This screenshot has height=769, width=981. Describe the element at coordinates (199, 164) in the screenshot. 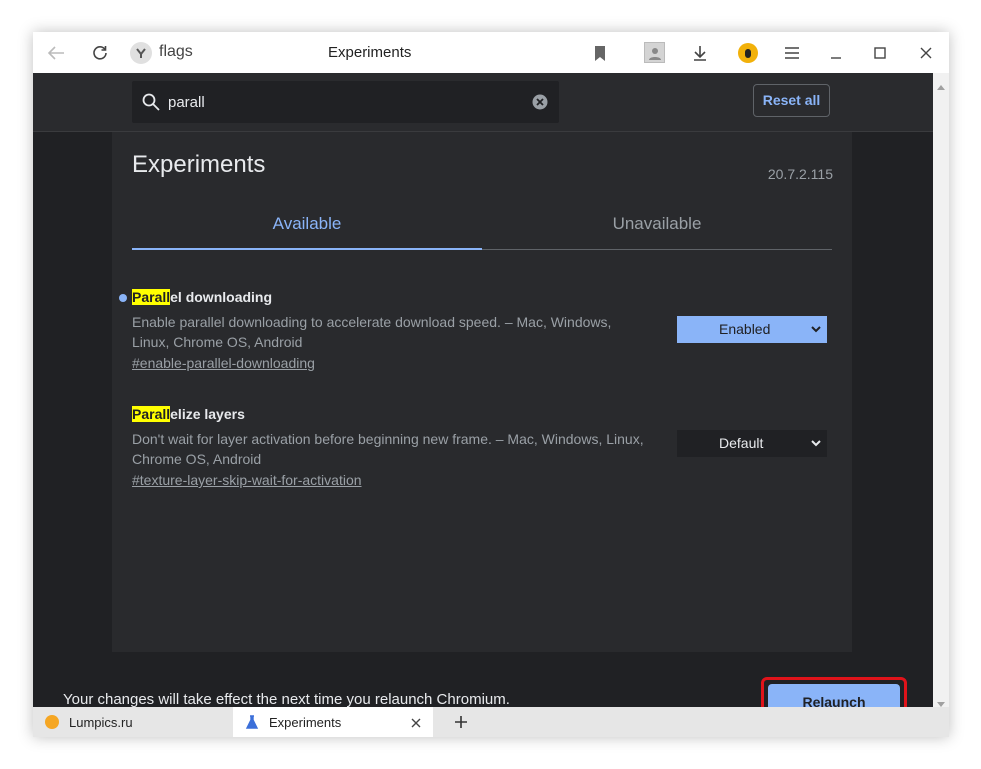

I see `page-title: Experiments` at that location.